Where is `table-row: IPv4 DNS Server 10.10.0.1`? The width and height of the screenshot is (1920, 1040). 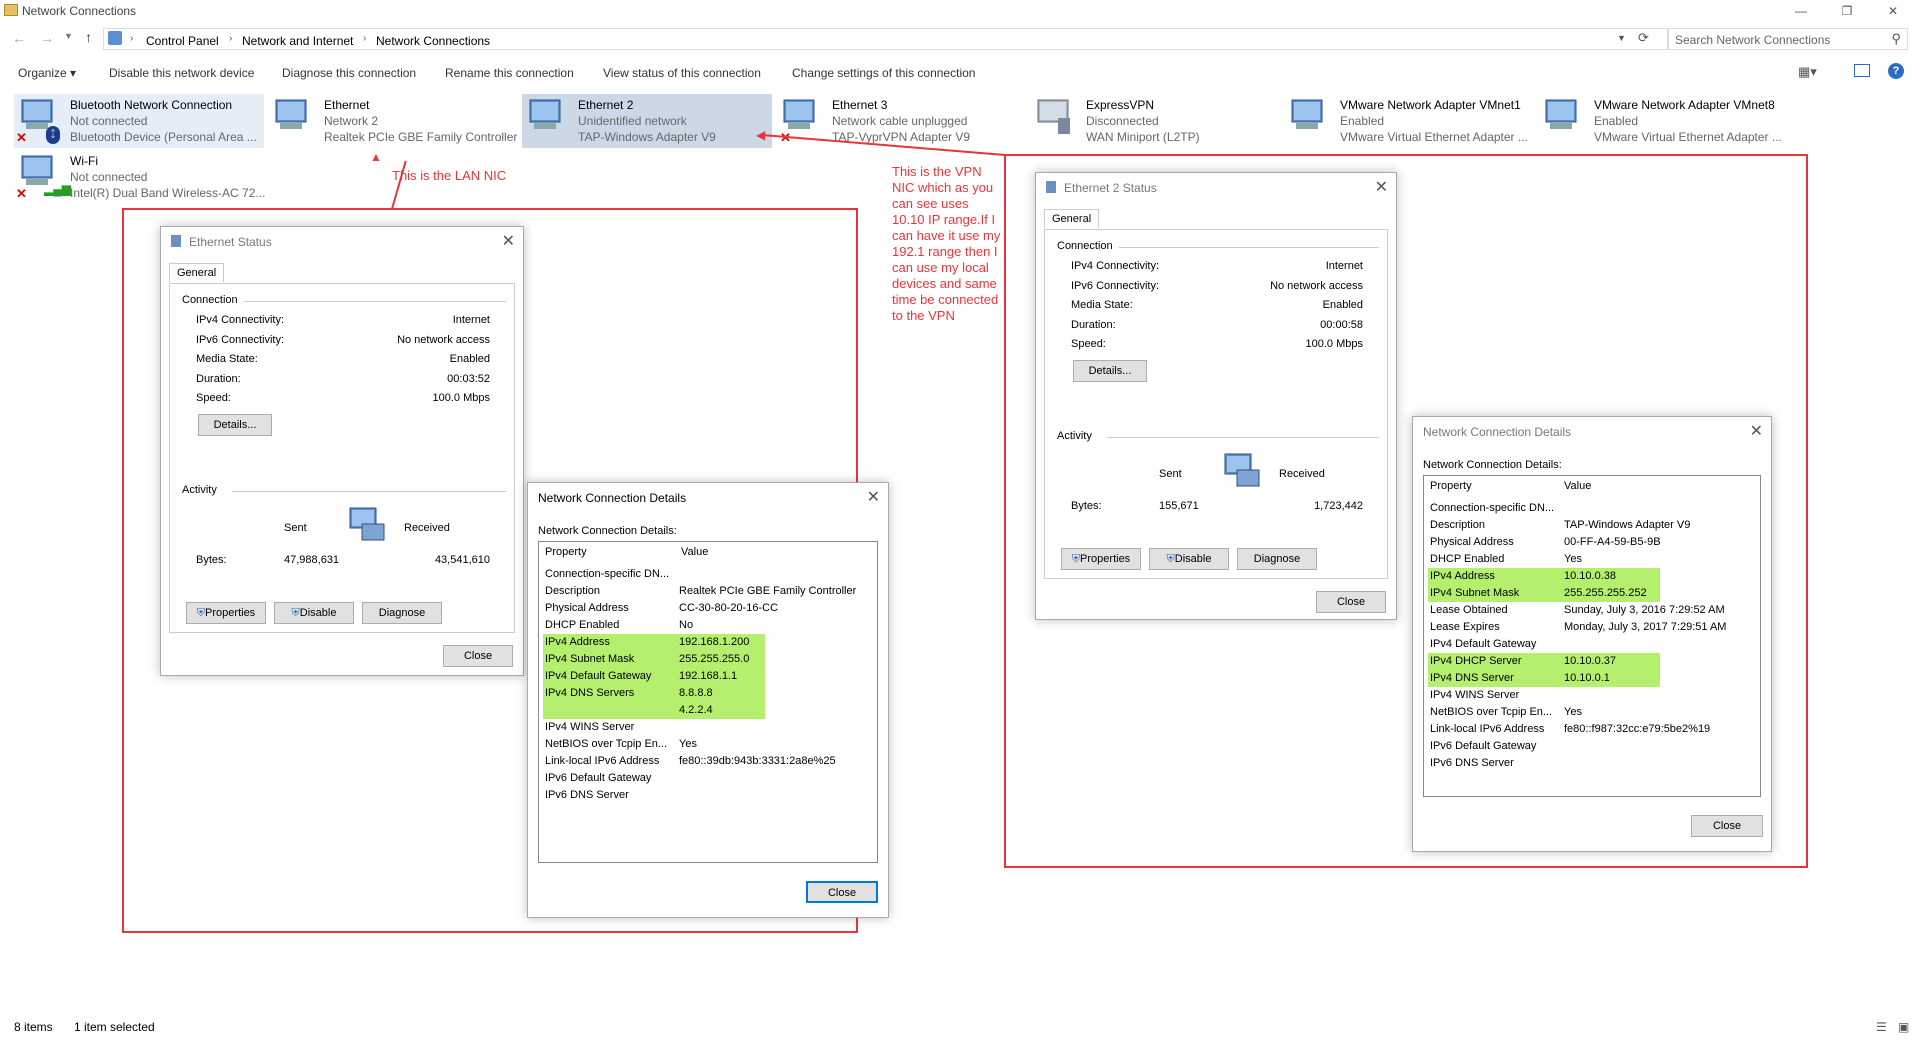 table-row: IPv4 DNS Server 10.10.0.1 is located at coordinates (1593, 678).